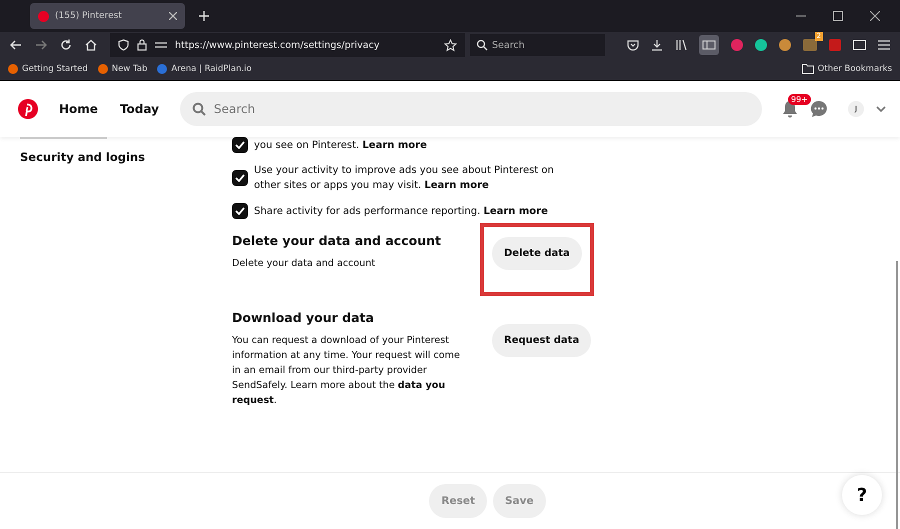 The height and width of the screenshot is (529, 900). What do you see at coordinates (799, 99) in the screenshot?
I see `notification-badge: 99+` at bounding box center [799, 99].